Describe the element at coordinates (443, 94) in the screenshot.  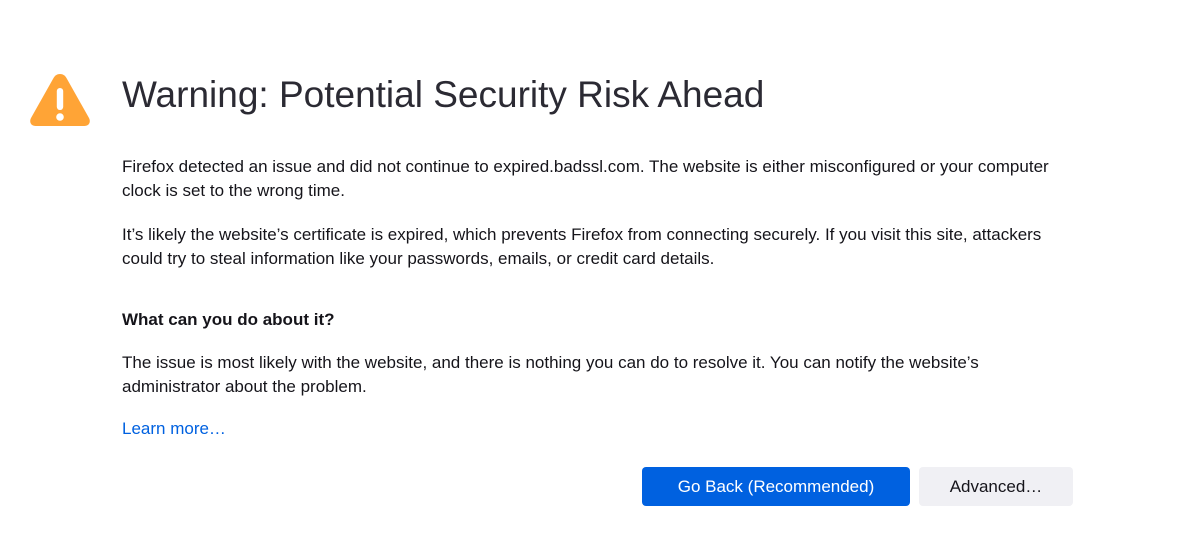
I see `page-title: Warning: Potential Security Risk Ahead` at that location.